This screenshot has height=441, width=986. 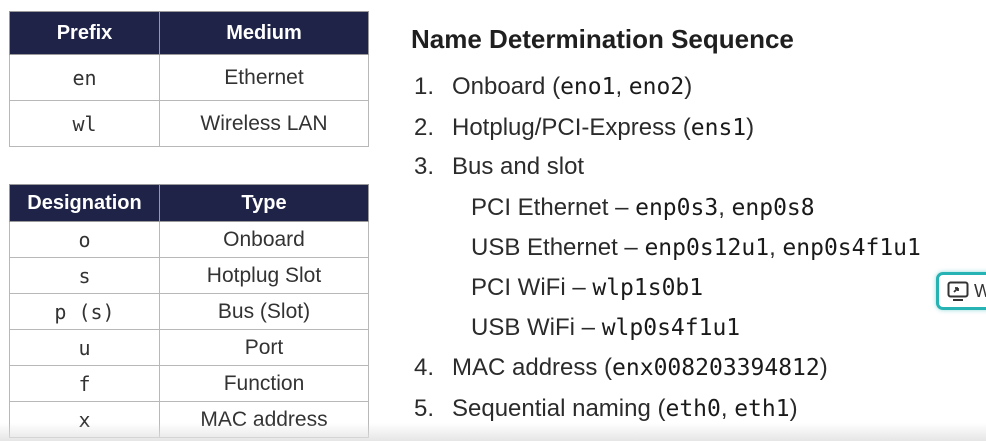 What do you see at coordinates (707, 248) in the screenshot?
I see `interface-name: enp0s12u1` at bounding box center [707, 248].